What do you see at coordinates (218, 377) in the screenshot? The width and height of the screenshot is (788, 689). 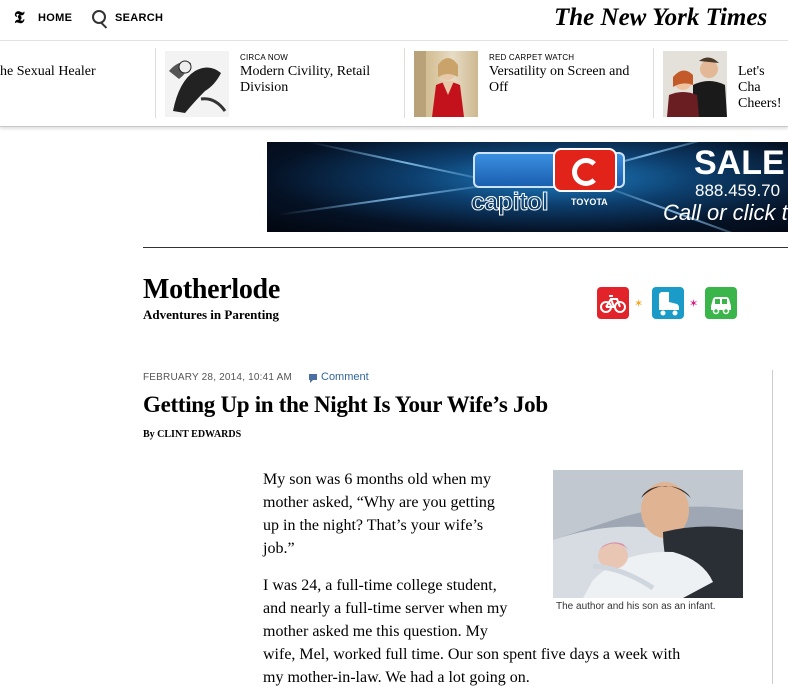 I see `article-timestamp: FEBRUARY 28, 2014, 10:41 AM` at bounding box center [218, 377].